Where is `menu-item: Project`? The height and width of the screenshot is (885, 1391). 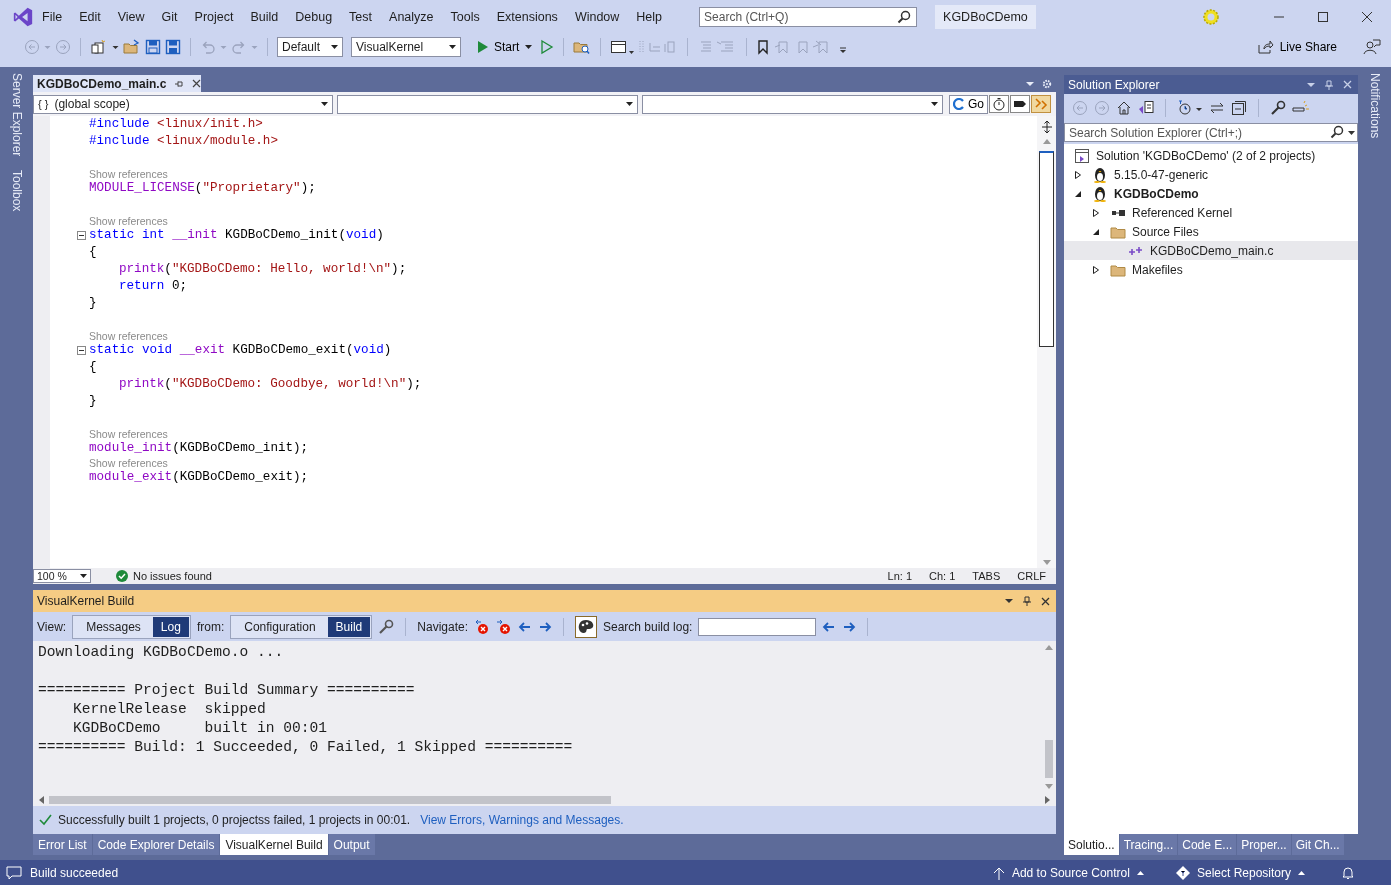 menu-item: Project is located at coordinates (214, 16).